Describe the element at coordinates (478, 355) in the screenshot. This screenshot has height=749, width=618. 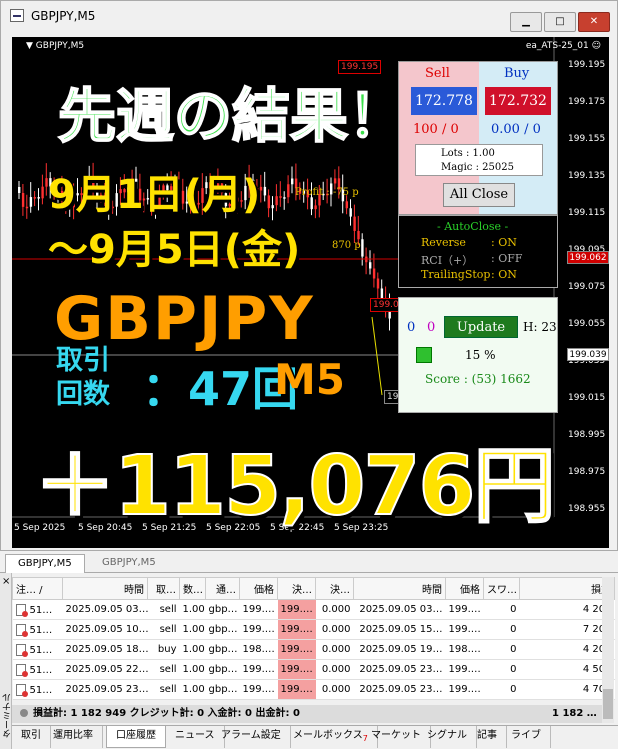
I see `update-panel: 0 0 Update H: 23 15 % Score : (53) 1662` at that location.